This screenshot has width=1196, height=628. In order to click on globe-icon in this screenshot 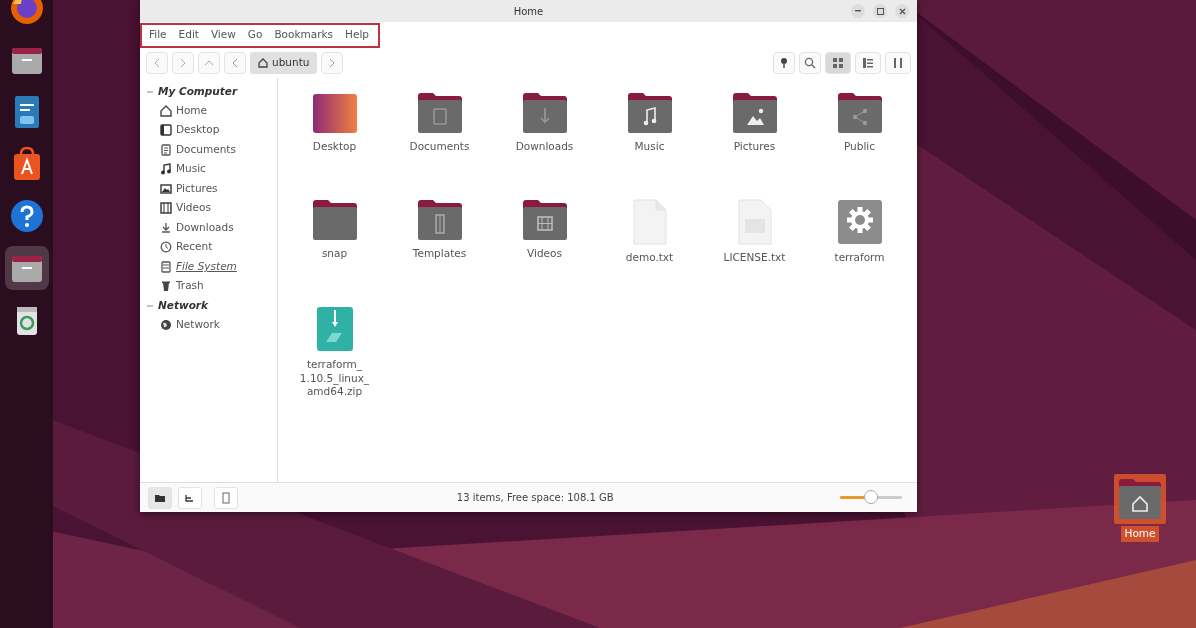, I will do `click(166, 324)`.